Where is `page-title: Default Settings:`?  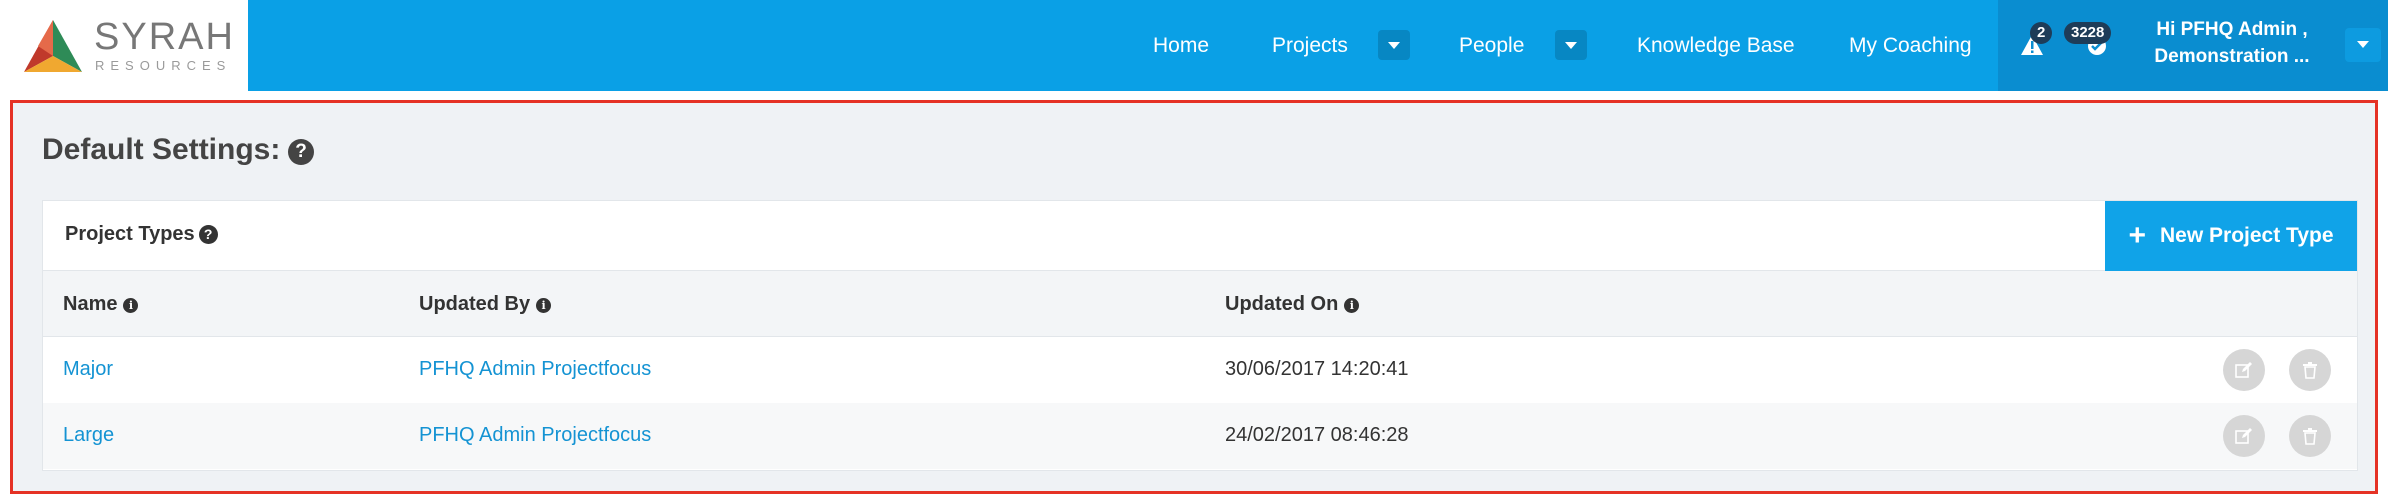
page-title: Default Settings: is located at coordinates (161, 149).